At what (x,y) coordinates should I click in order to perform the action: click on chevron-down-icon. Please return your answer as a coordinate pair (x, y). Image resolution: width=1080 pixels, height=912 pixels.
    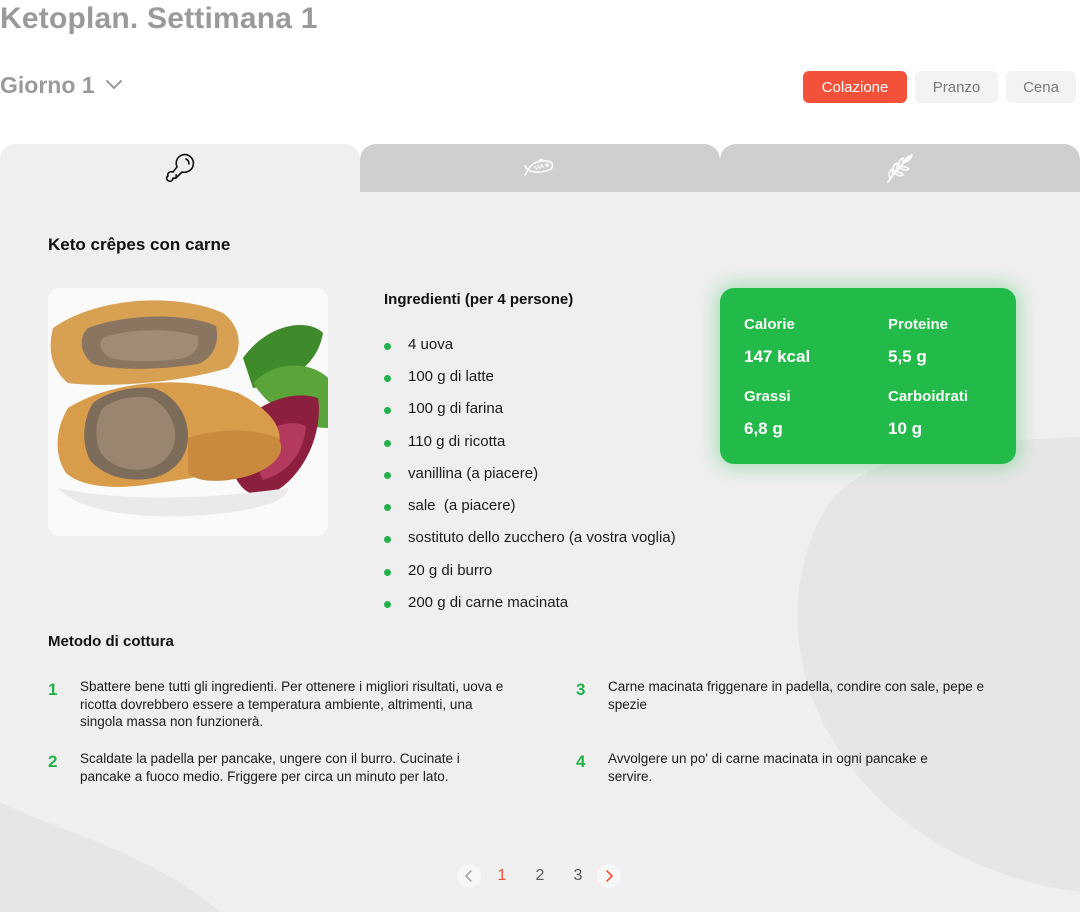
    Looking at the image, I should click on (113, 84).